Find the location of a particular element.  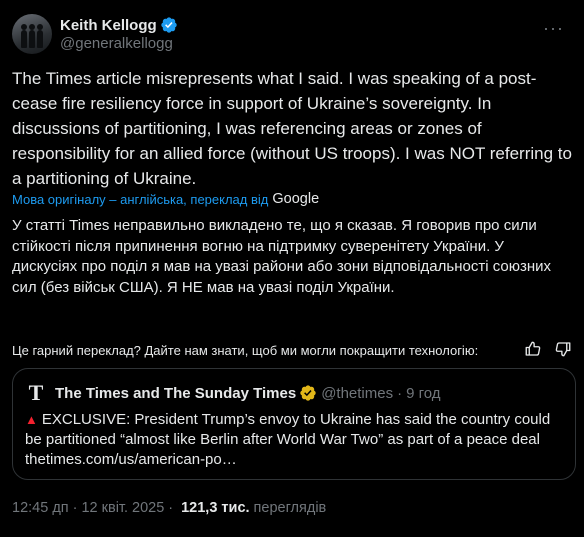

thumbs-up-icon is located at coordinates (533, 349).